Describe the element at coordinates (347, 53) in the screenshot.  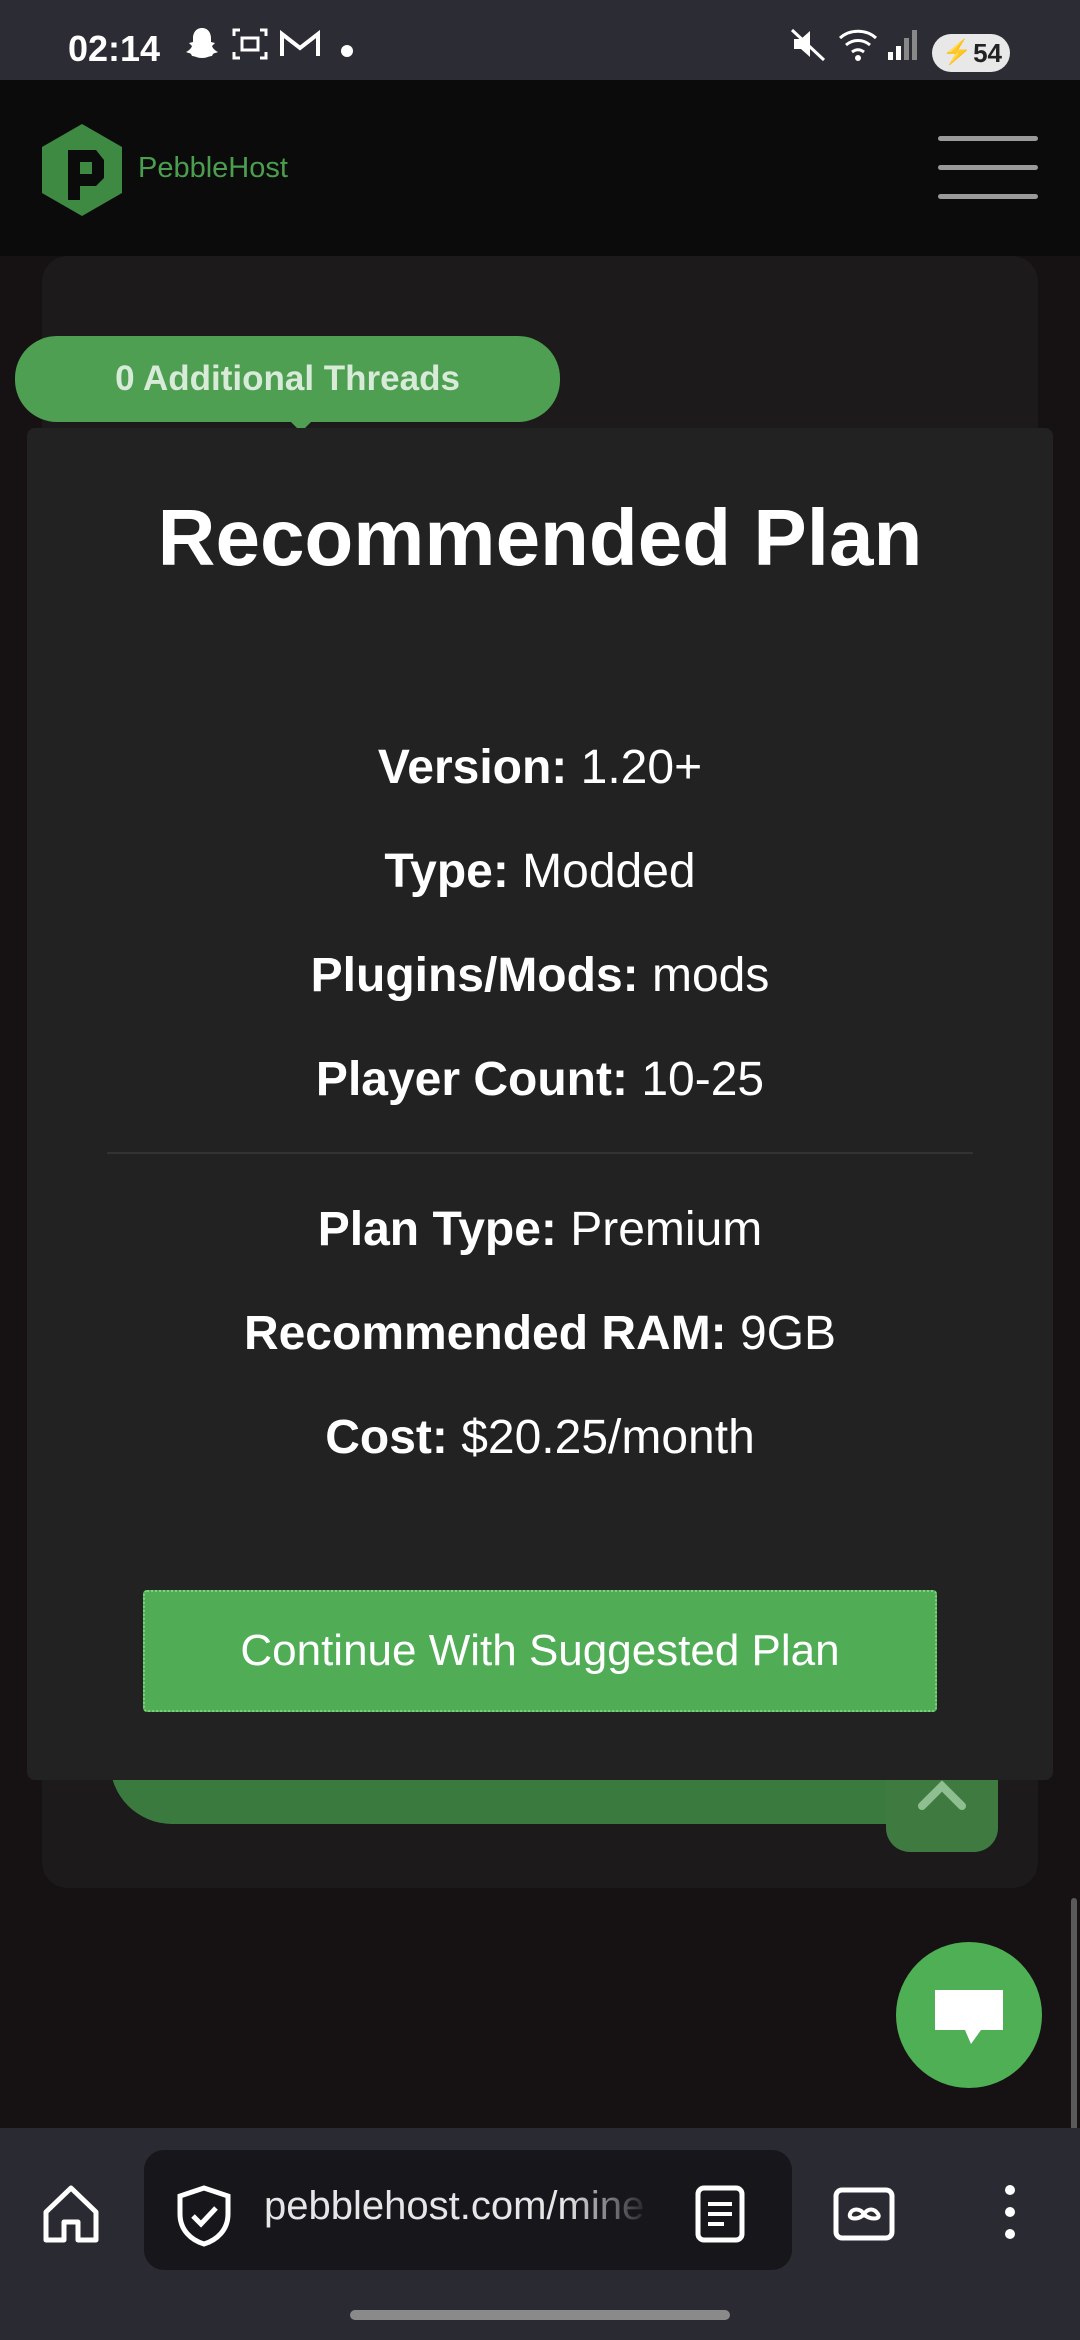
I see `notification-dot-icon` at that location.